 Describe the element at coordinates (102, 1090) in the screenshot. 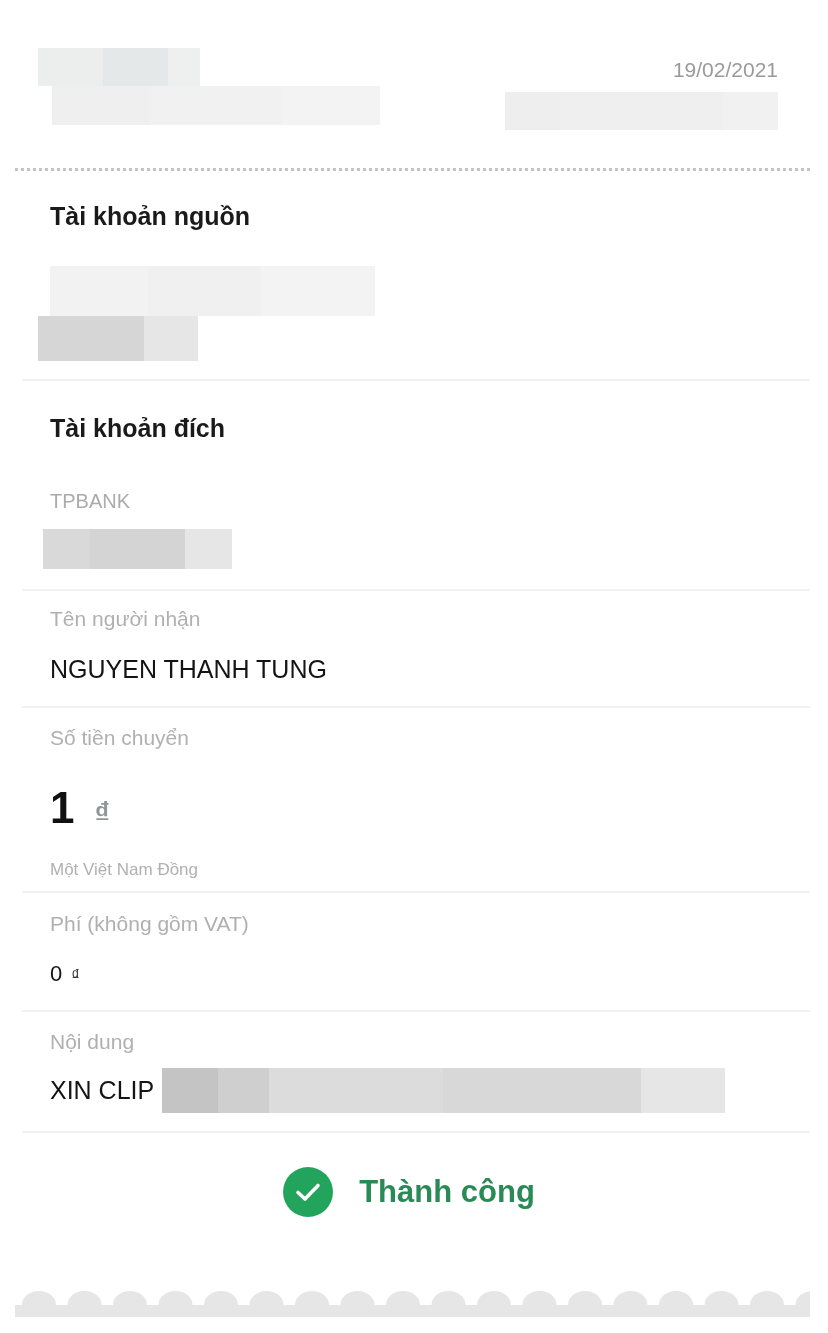

I see `field-value: XIN CLIP` at that location.